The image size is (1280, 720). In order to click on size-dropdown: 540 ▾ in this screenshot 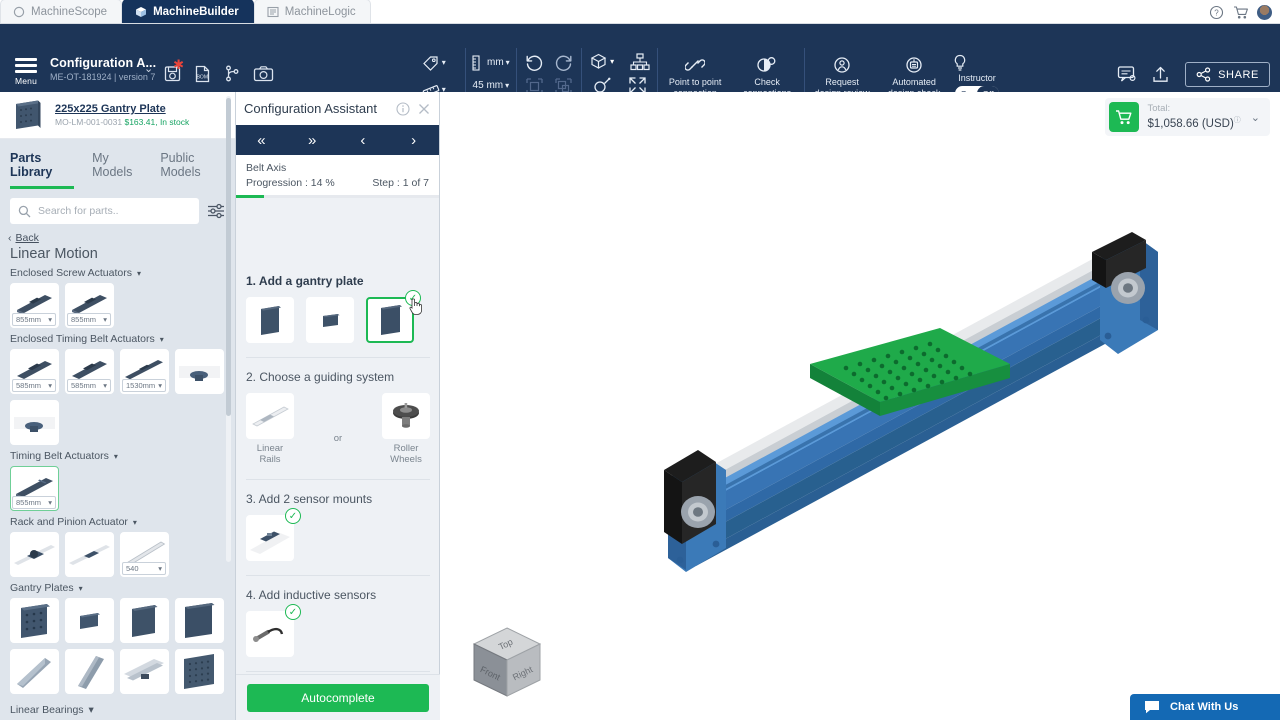, I will do `click(144, 568)`.